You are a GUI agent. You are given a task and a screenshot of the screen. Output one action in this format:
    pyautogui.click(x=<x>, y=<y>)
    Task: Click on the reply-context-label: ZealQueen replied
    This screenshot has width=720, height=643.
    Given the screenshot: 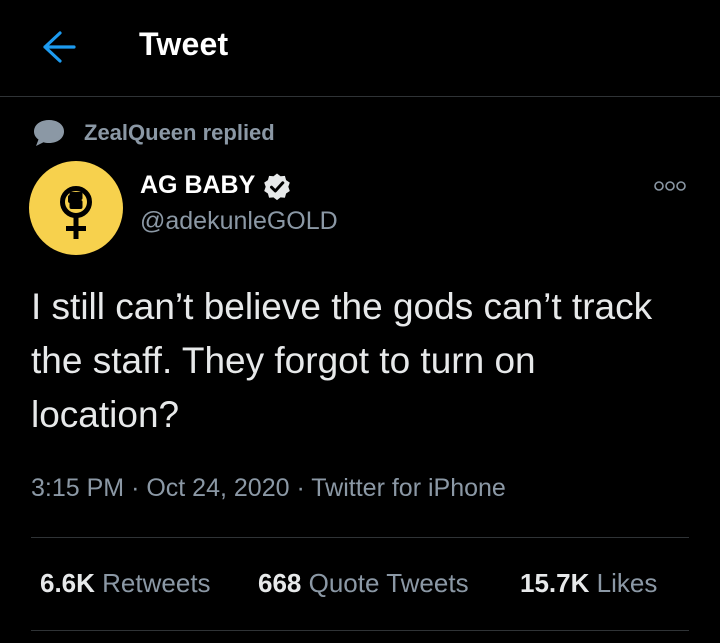 What is the action you would take?
    pyautogui.click(x=179, y=132)
    